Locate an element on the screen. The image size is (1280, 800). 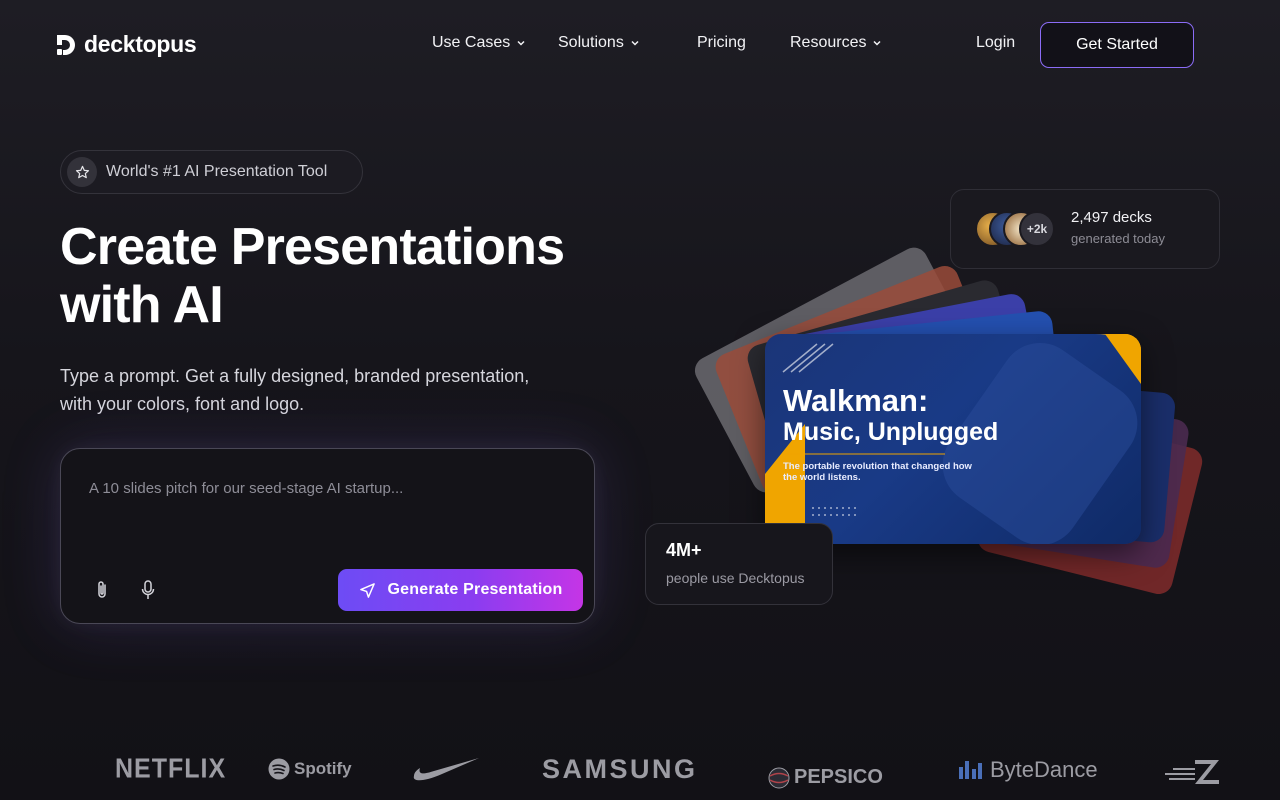
nav-pricing: Pricing is located at coordinates (721, 43).